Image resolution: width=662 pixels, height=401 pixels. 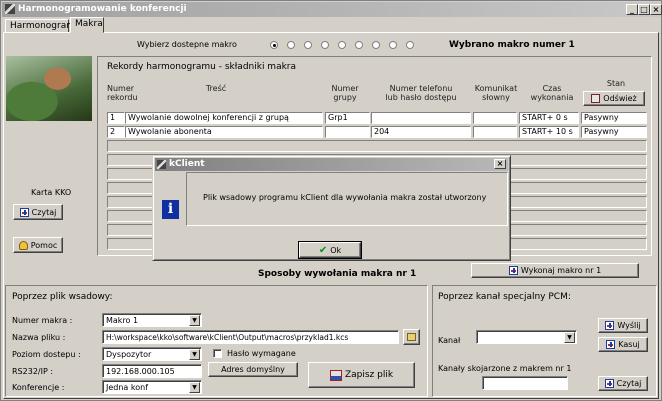 What do you see at coordinates (525, 383) in the screenshot?
I see `linked-channels-input` at bounding box center [525, 383].